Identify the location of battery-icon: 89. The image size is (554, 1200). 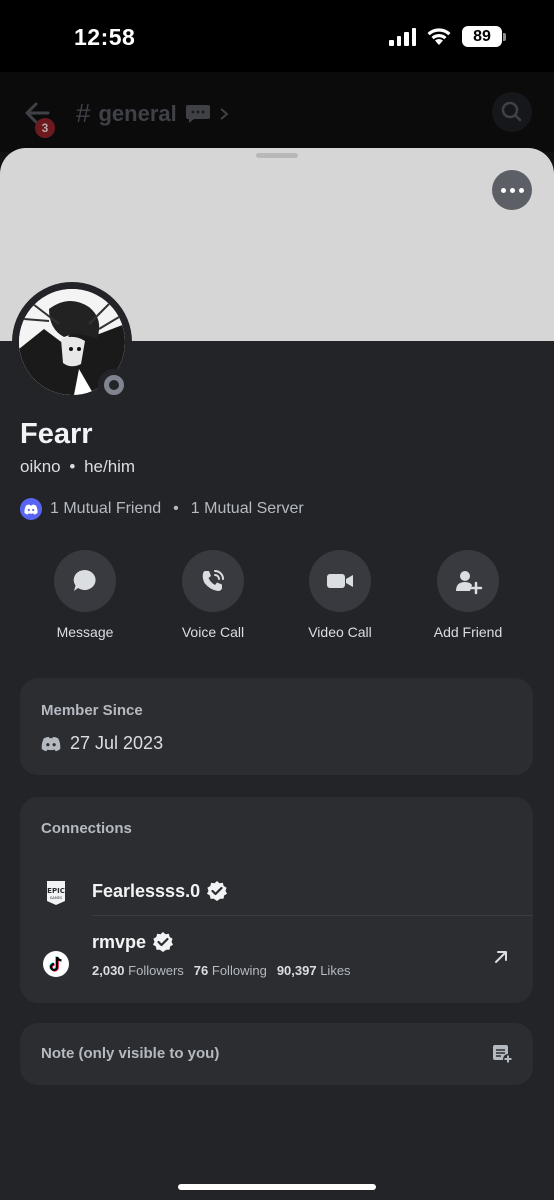
(484, 36).